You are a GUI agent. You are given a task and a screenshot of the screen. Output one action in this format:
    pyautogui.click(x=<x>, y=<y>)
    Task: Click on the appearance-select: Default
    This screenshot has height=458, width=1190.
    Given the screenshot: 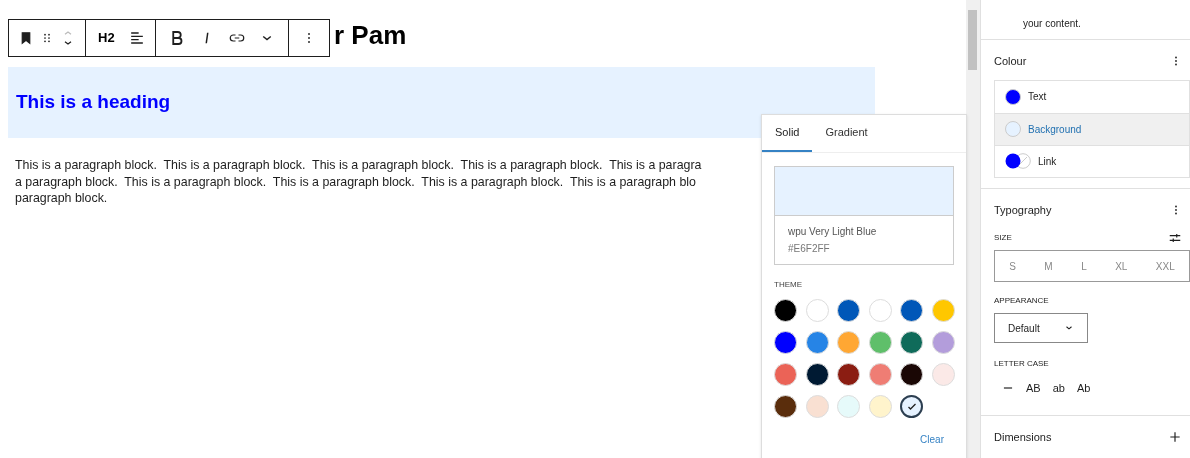 What is the action you would take?
    pyautogui.click(x=1041, y=328)
    